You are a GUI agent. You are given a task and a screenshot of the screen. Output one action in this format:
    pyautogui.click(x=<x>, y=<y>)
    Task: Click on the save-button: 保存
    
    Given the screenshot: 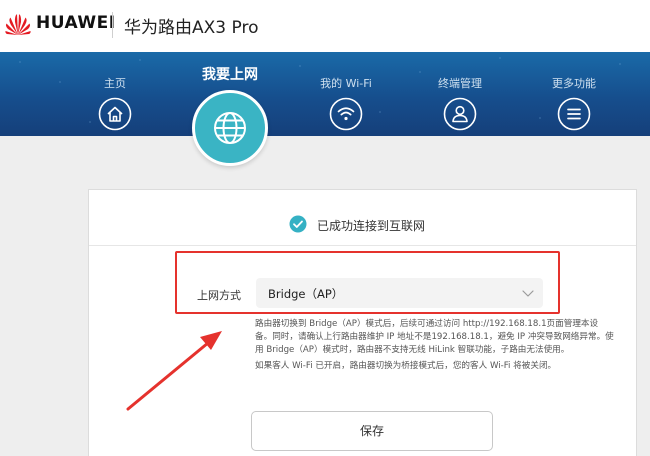 What is the action you would take?
    pyautogui.click(x=372, y=431)
    